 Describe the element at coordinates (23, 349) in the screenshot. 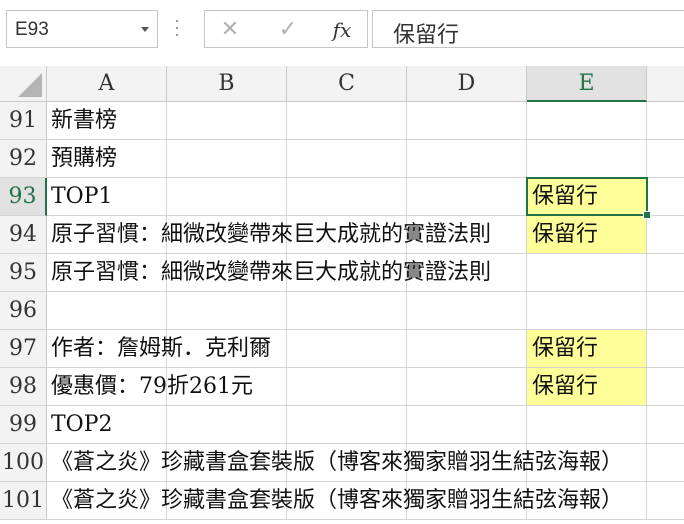

I see `row-header: 97` at that location.